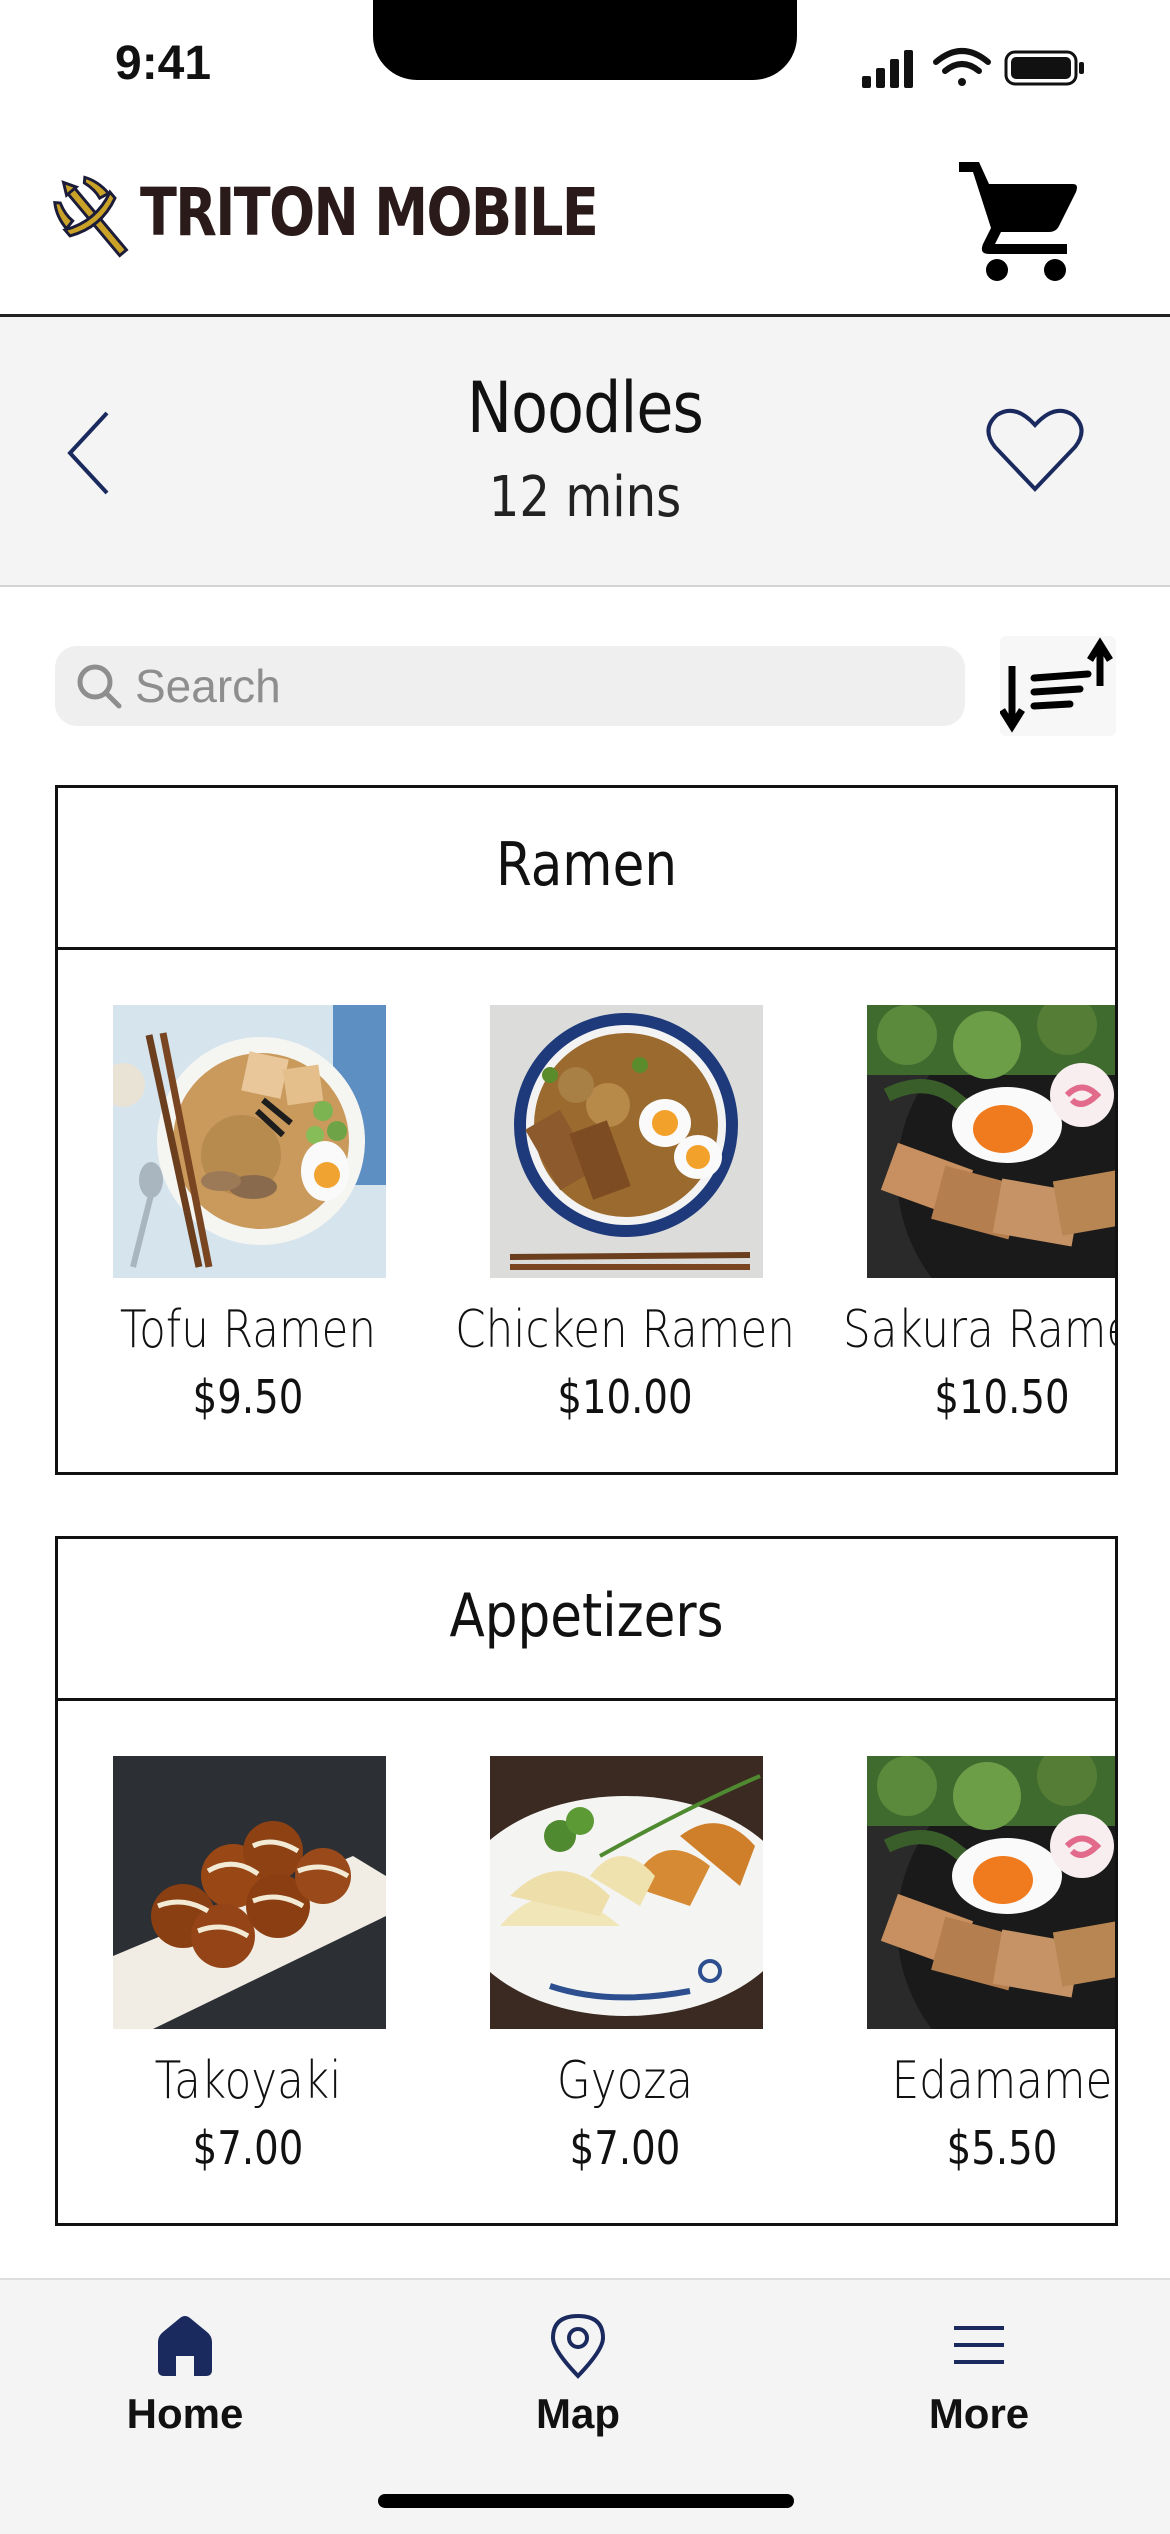 The width and height of the screenshot is (1170, 2534). I want to click on section-title: Ramen, so click(586, 865).